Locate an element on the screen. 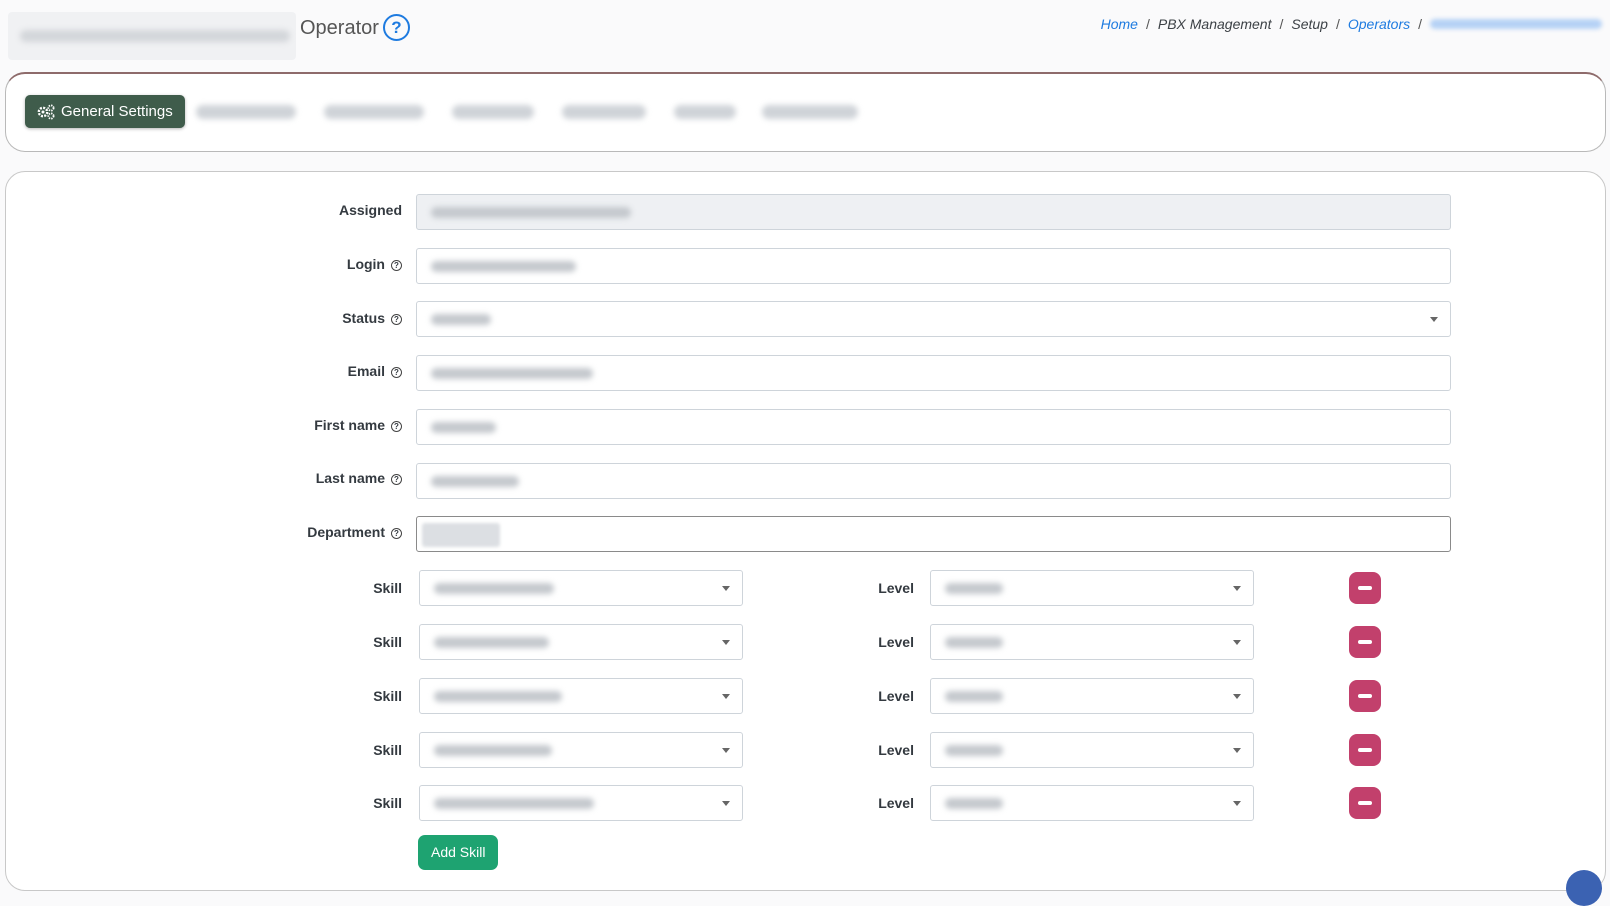 The image size is (1610, 906). tab-recordings is located at coordinates (810, 112).